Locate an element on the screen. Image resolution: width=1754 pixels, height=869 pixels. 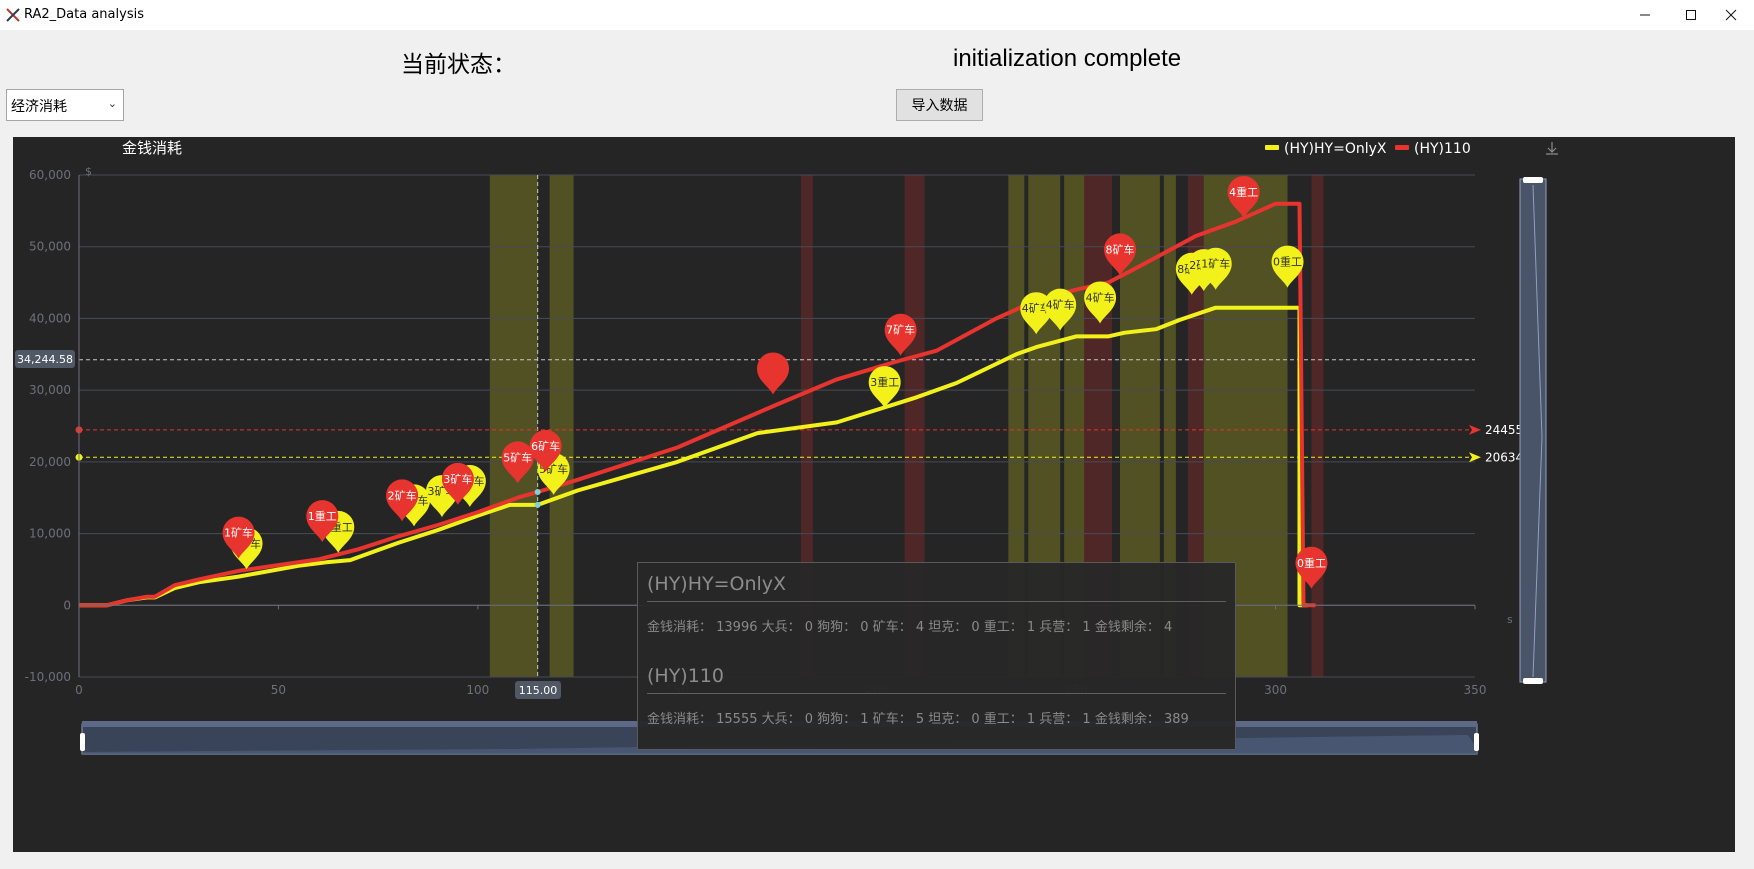
metric-select-value: 经济消耗 is located at coordinates (39, 107).